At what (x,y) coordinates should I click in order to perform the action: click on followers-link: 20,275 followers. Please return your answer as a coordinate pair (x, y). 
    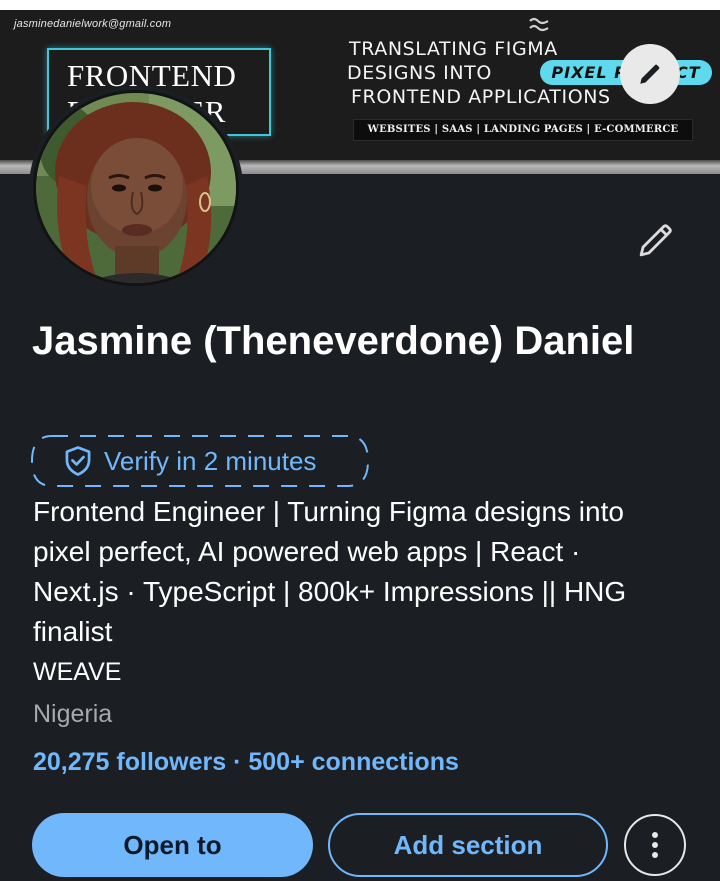
    Looking at the image, I should click on (129, 762).